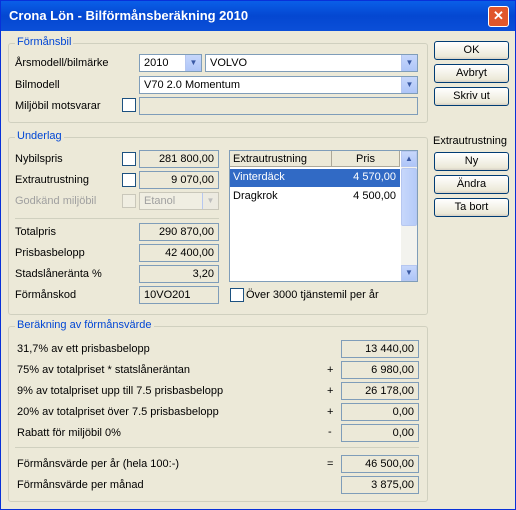  What do you see at coordinates (471, 73) in the screenshot?
I see `avbryt-button: Avbryt` at bounding box center [471, 73].